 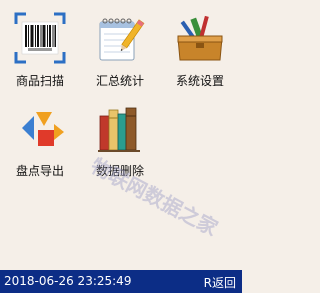 I want to click on menu-item-label: 盘点导出, so click(x=39, y=171).